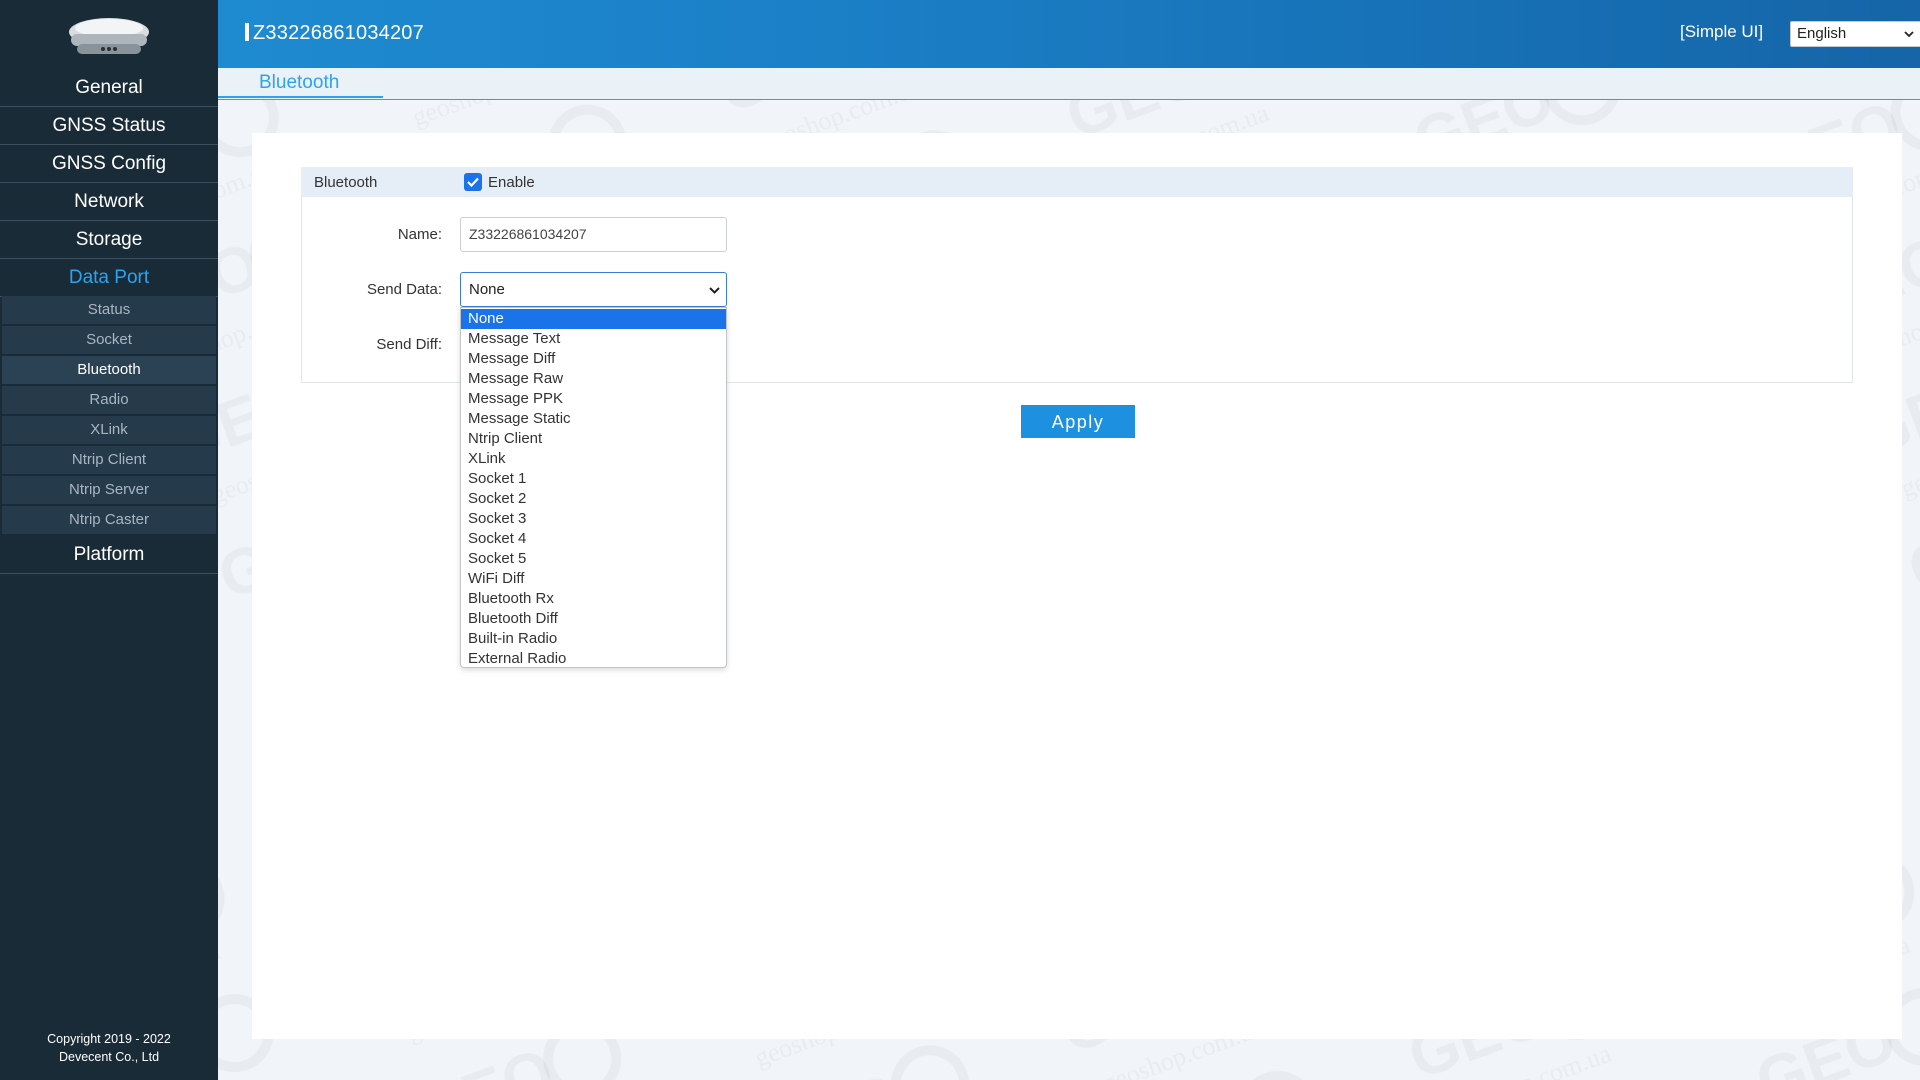  Describe the element at coordinates (487, 289) in the screenshot. I see `send-data-select-value: None` at that location.